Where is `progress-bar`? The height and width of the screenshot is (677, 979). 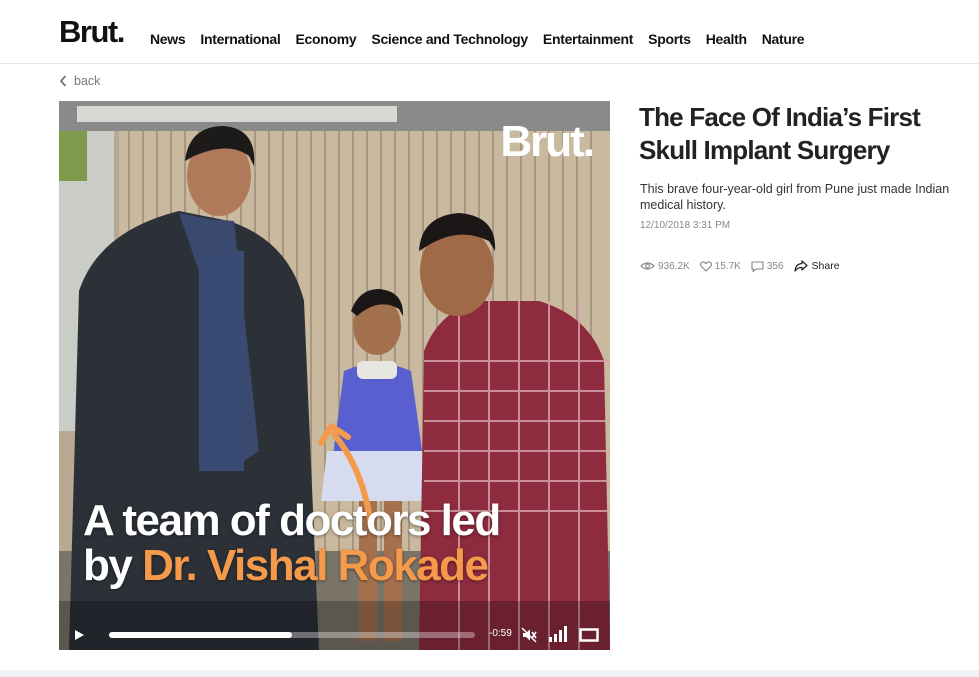 progress-bar is located at coordinates (292, 635).